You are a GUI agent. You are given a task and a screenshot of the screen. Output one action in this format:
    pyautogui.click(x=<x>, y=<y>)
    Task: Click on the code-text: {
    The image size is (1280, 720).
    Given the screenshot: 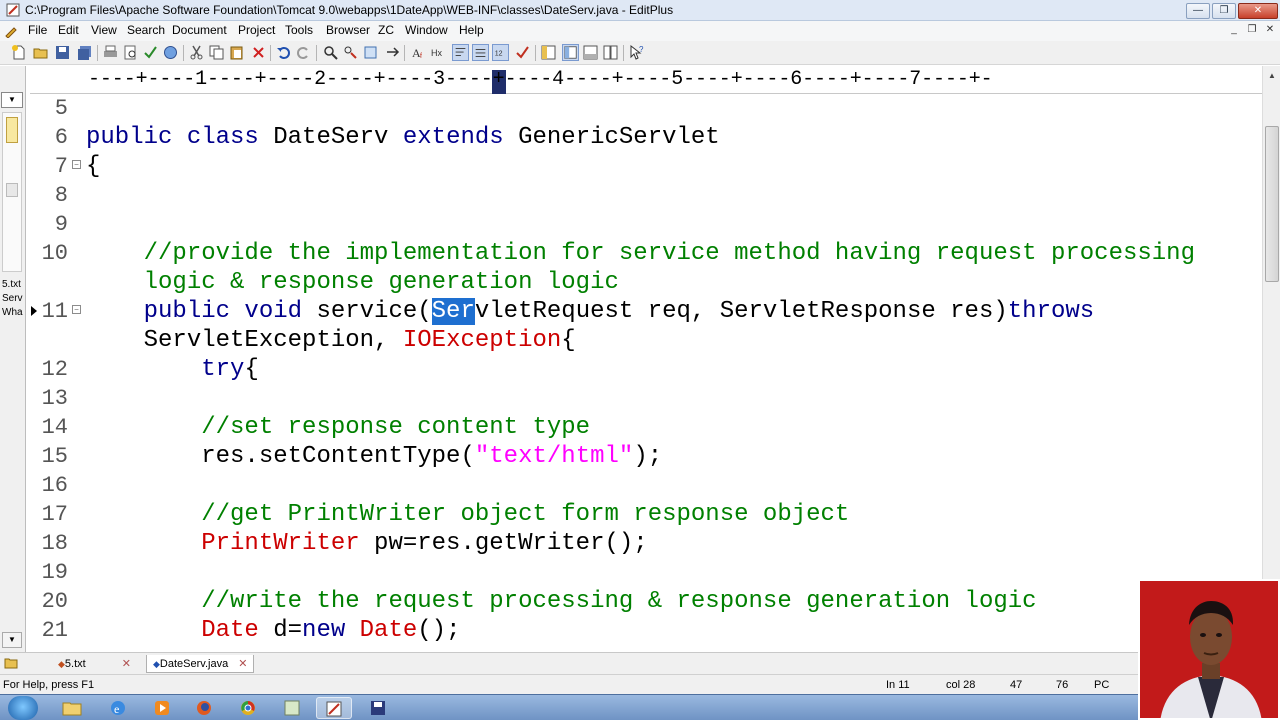 What is the action you would take?
    pyautogui.click(x=93, y=166)
    